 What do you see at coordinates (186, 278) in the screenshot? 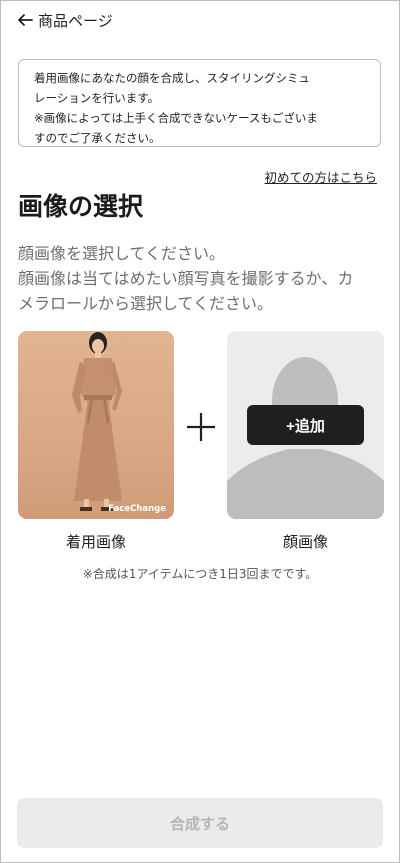
I see `description-line: 顔画像は当てはめたい顔写真を撮影するか、カ` at bounding box center [186, 278].